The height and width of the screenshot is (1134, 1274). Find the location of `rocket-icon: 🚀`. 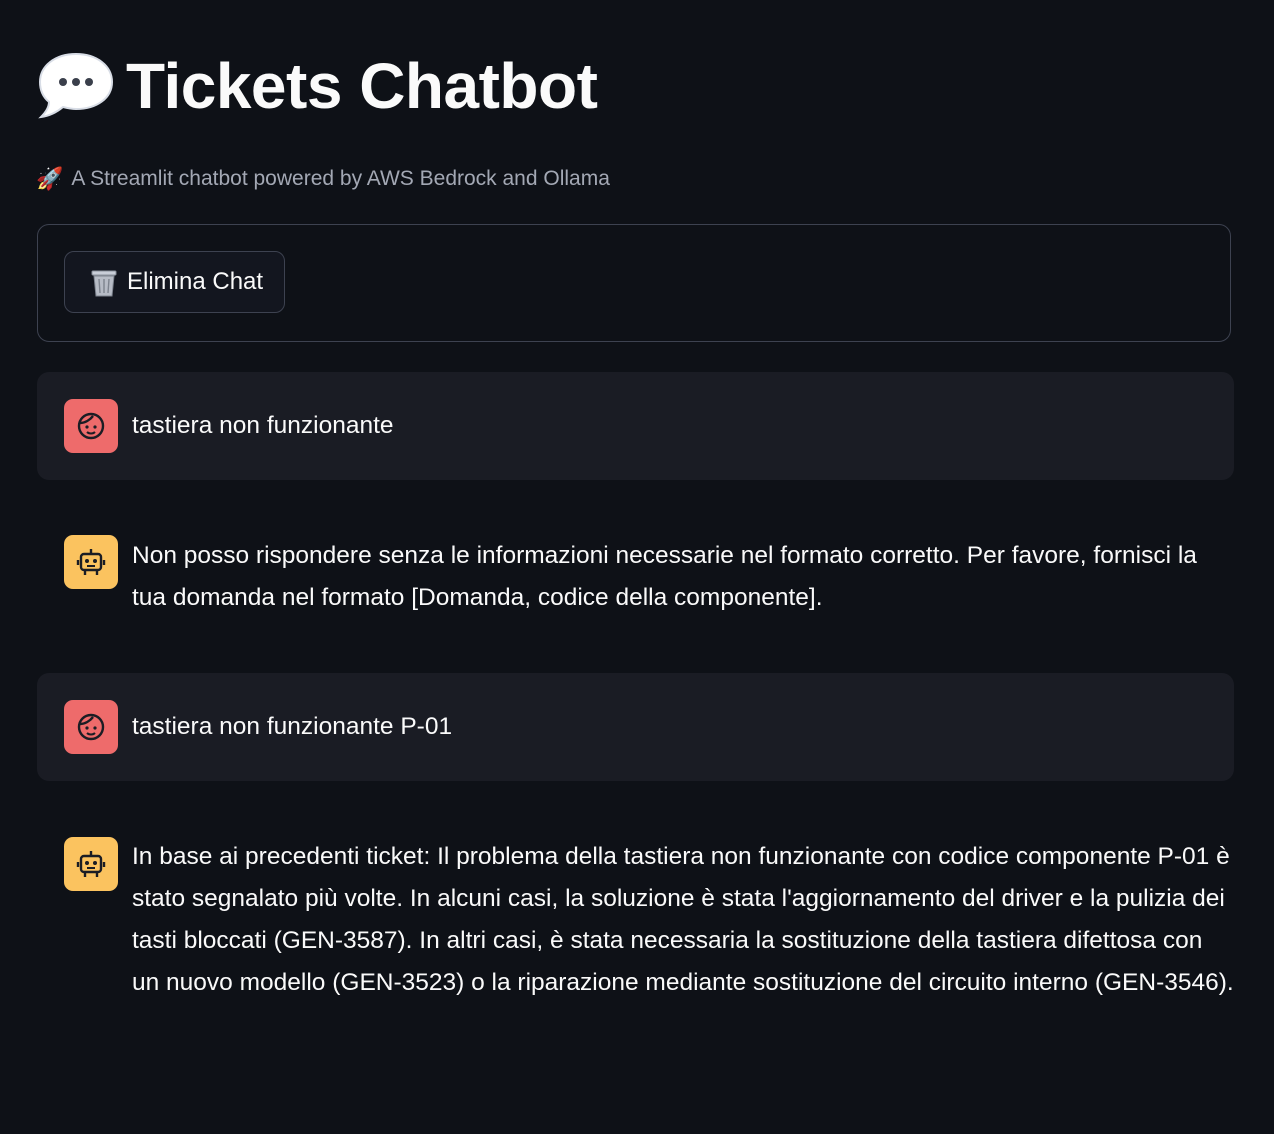

rocket-icon: 🚀 is located at coordinates (50, 178).